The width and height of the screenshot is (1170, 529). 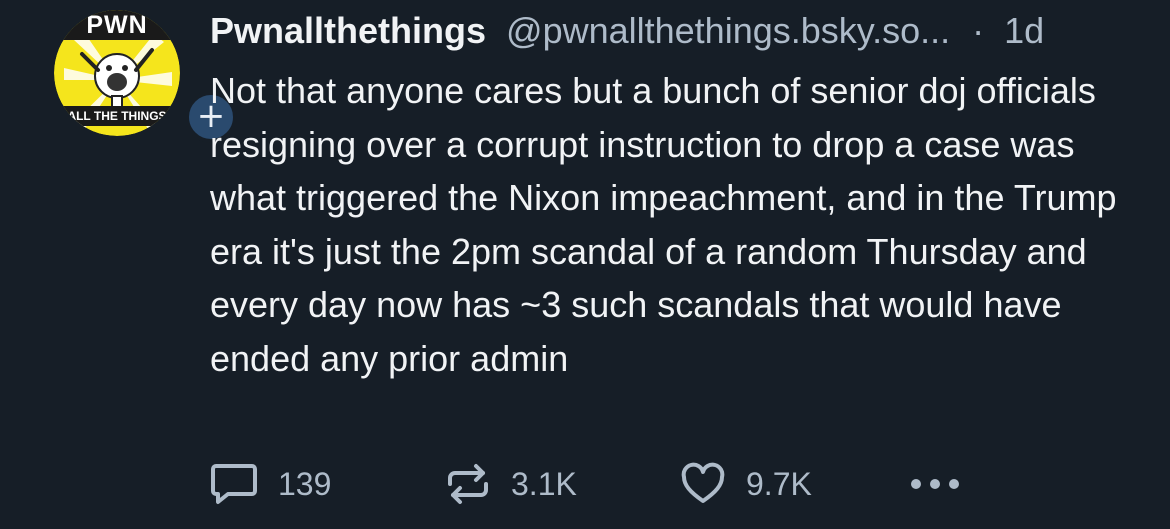 What do you see at coordinates (305, 483) in the screenshot?
I see `reply-count: 139` at bounding box center [305, 483].